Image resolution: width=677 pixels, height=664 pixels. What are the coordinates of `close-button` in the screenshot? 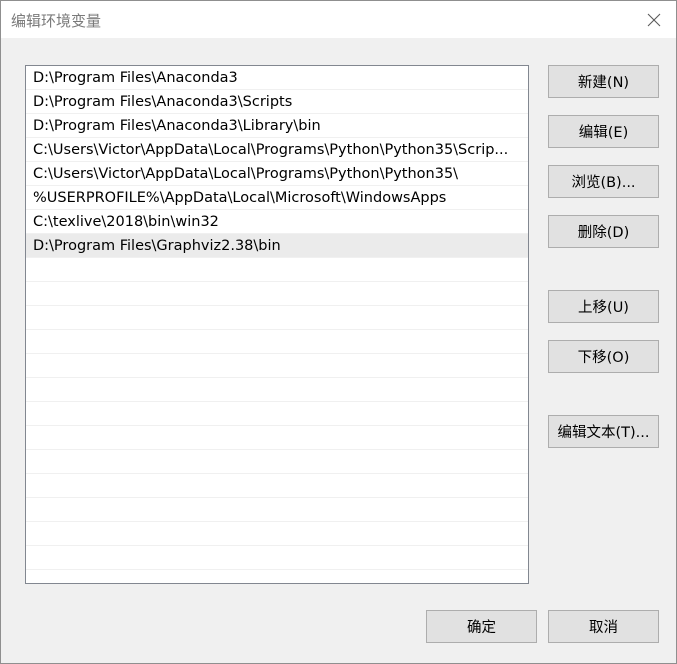 It's located at (654, 19).